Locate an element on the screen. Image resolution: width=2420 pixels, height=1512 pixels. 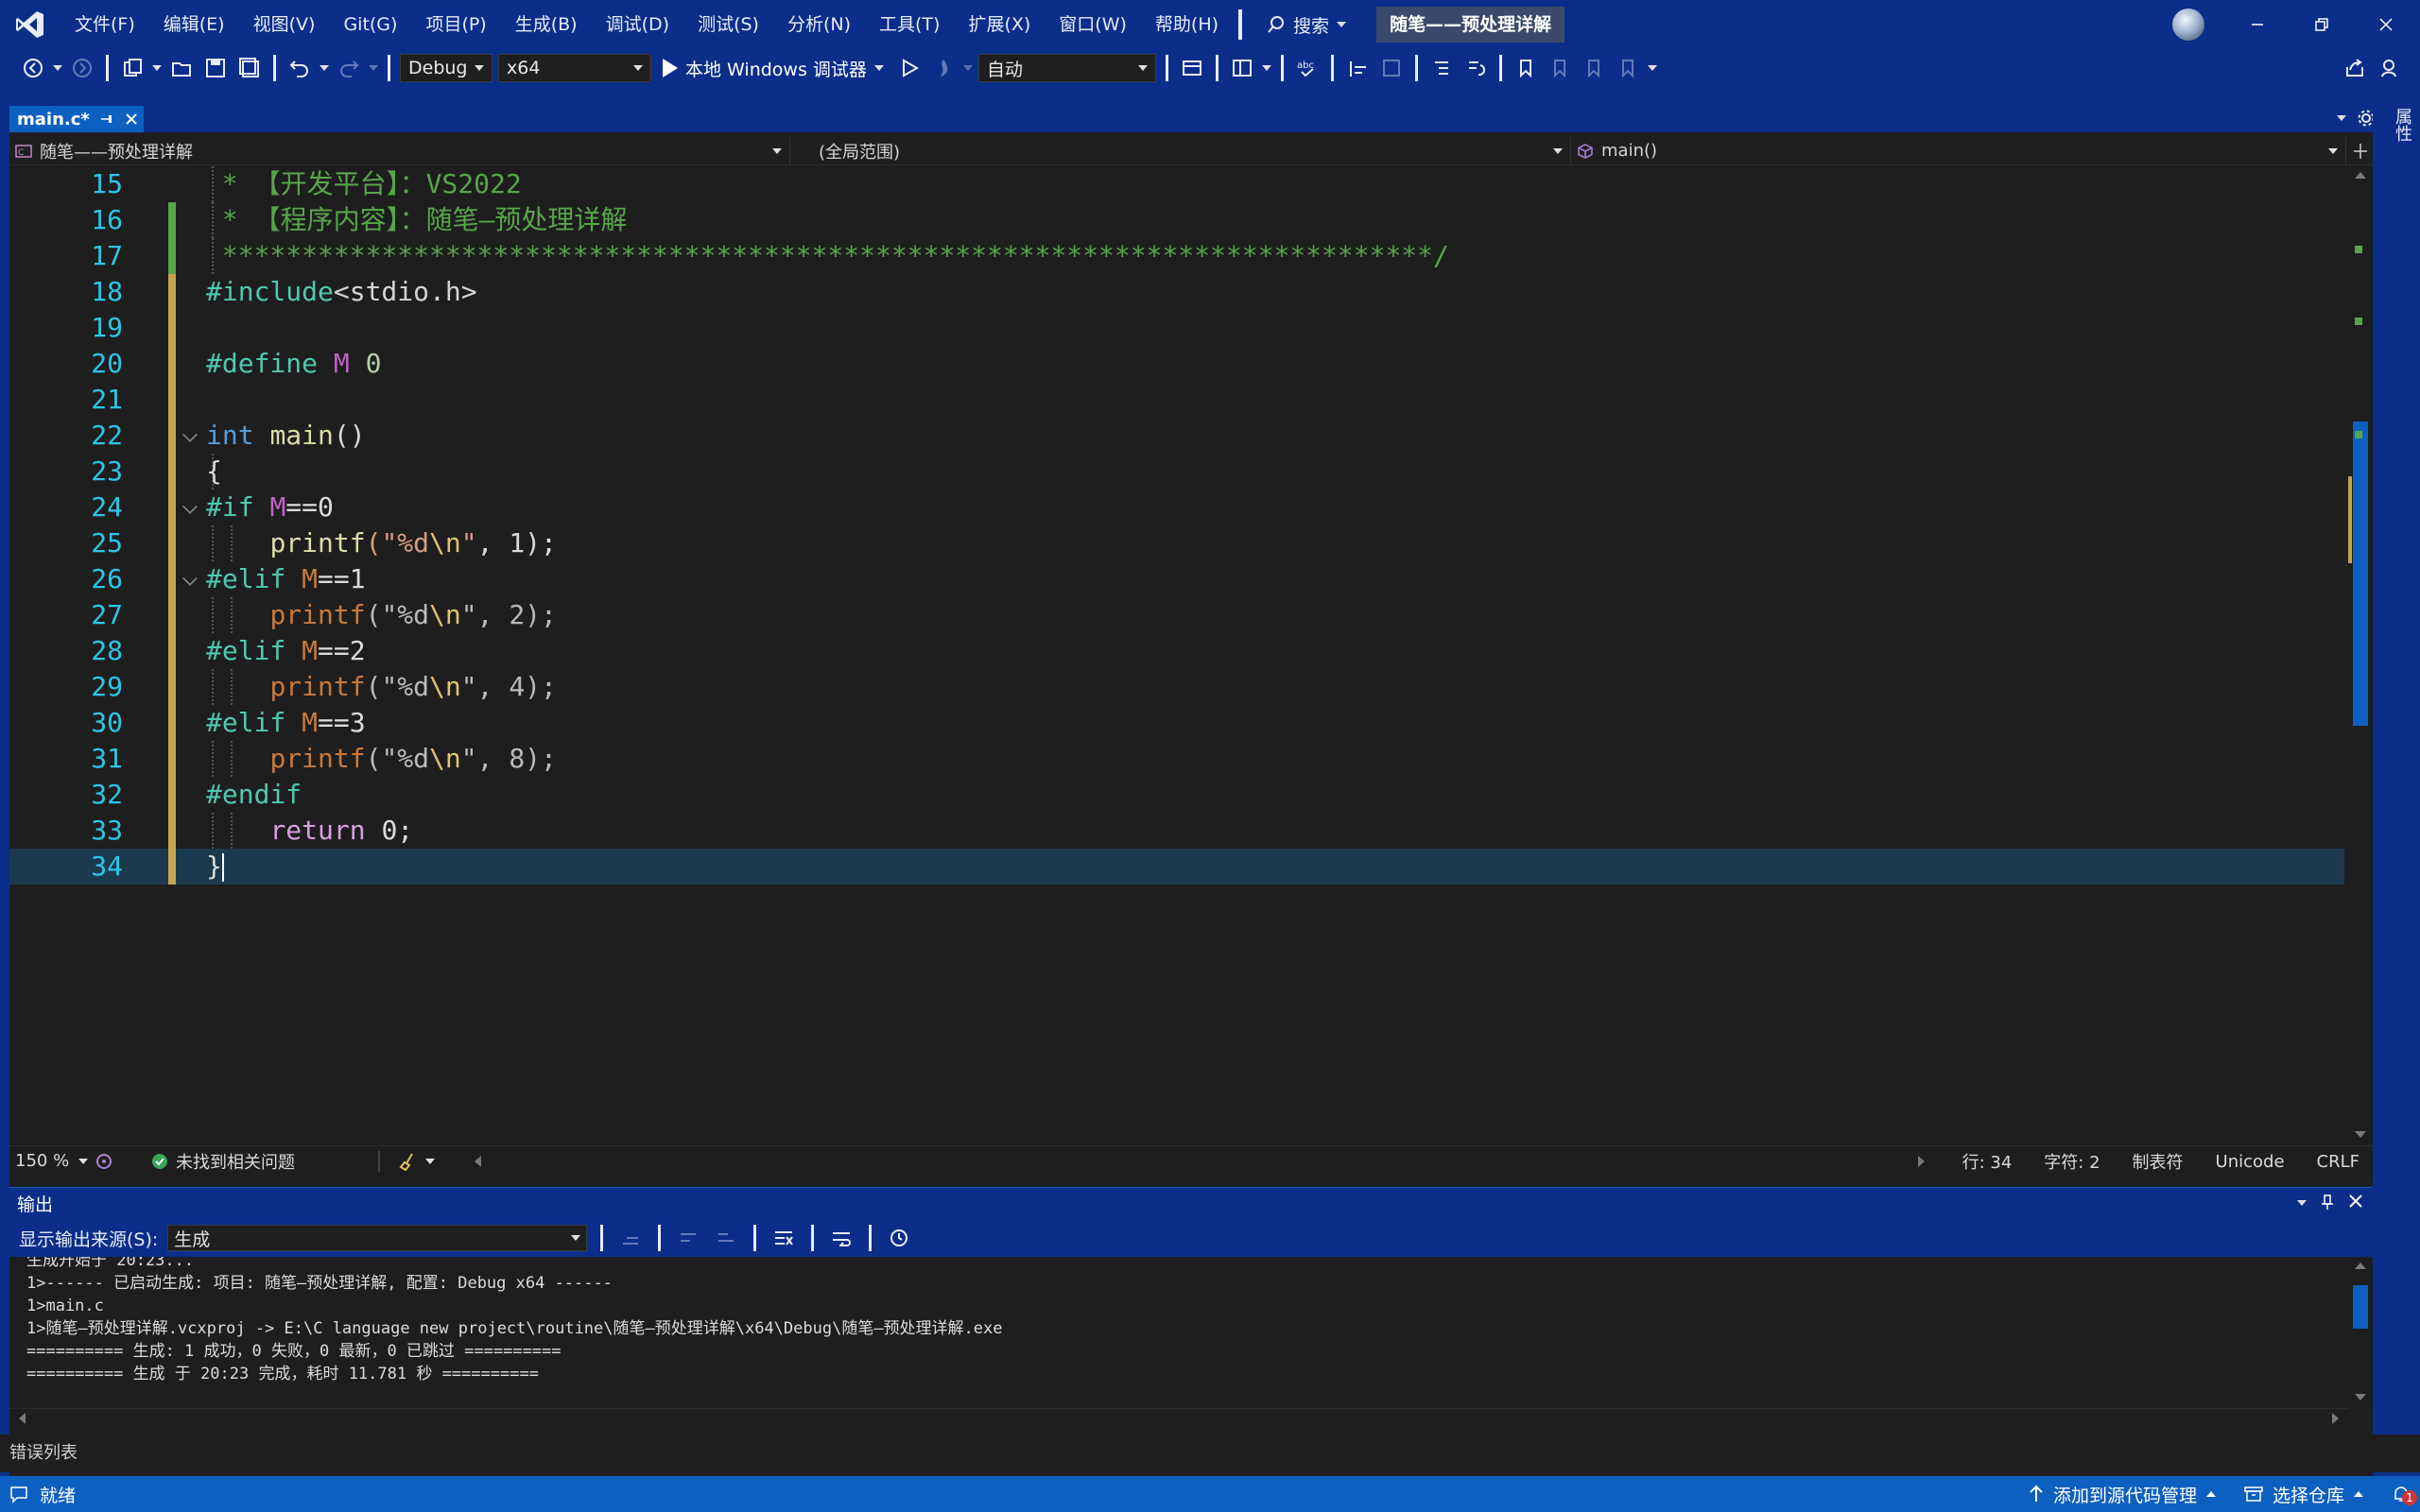
spell-check-button: abc is located at coordinates (1307, 68).